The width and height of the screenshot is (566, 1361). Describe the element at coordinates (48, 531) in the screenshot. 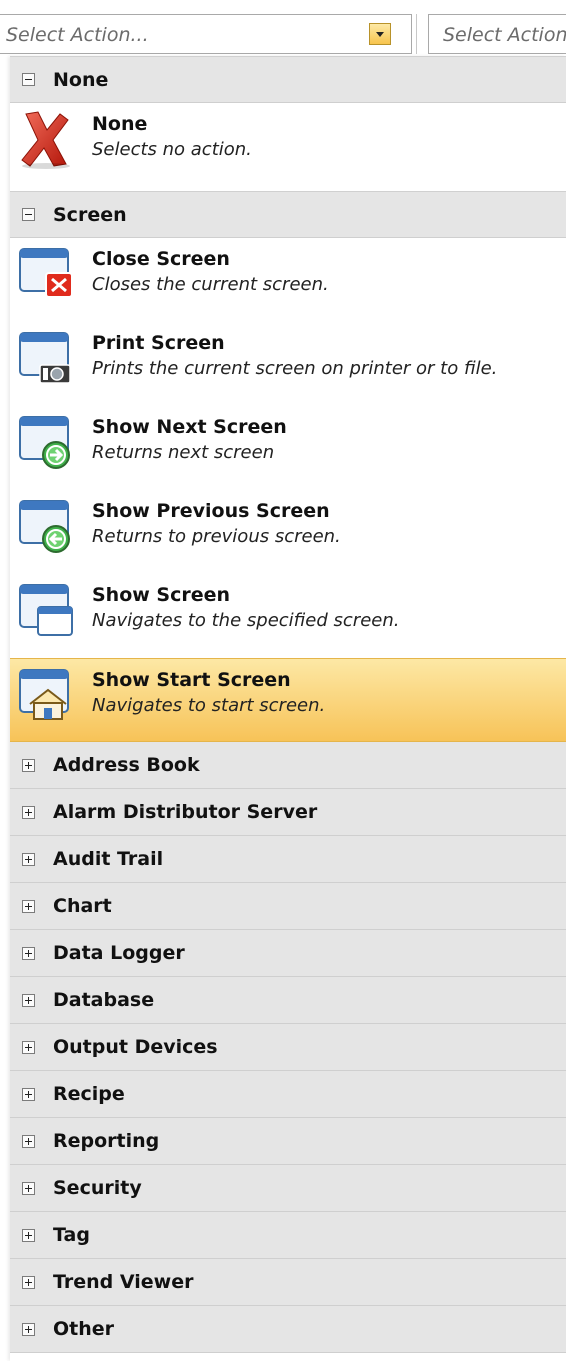

I see `previous-screen-icon` at that location.